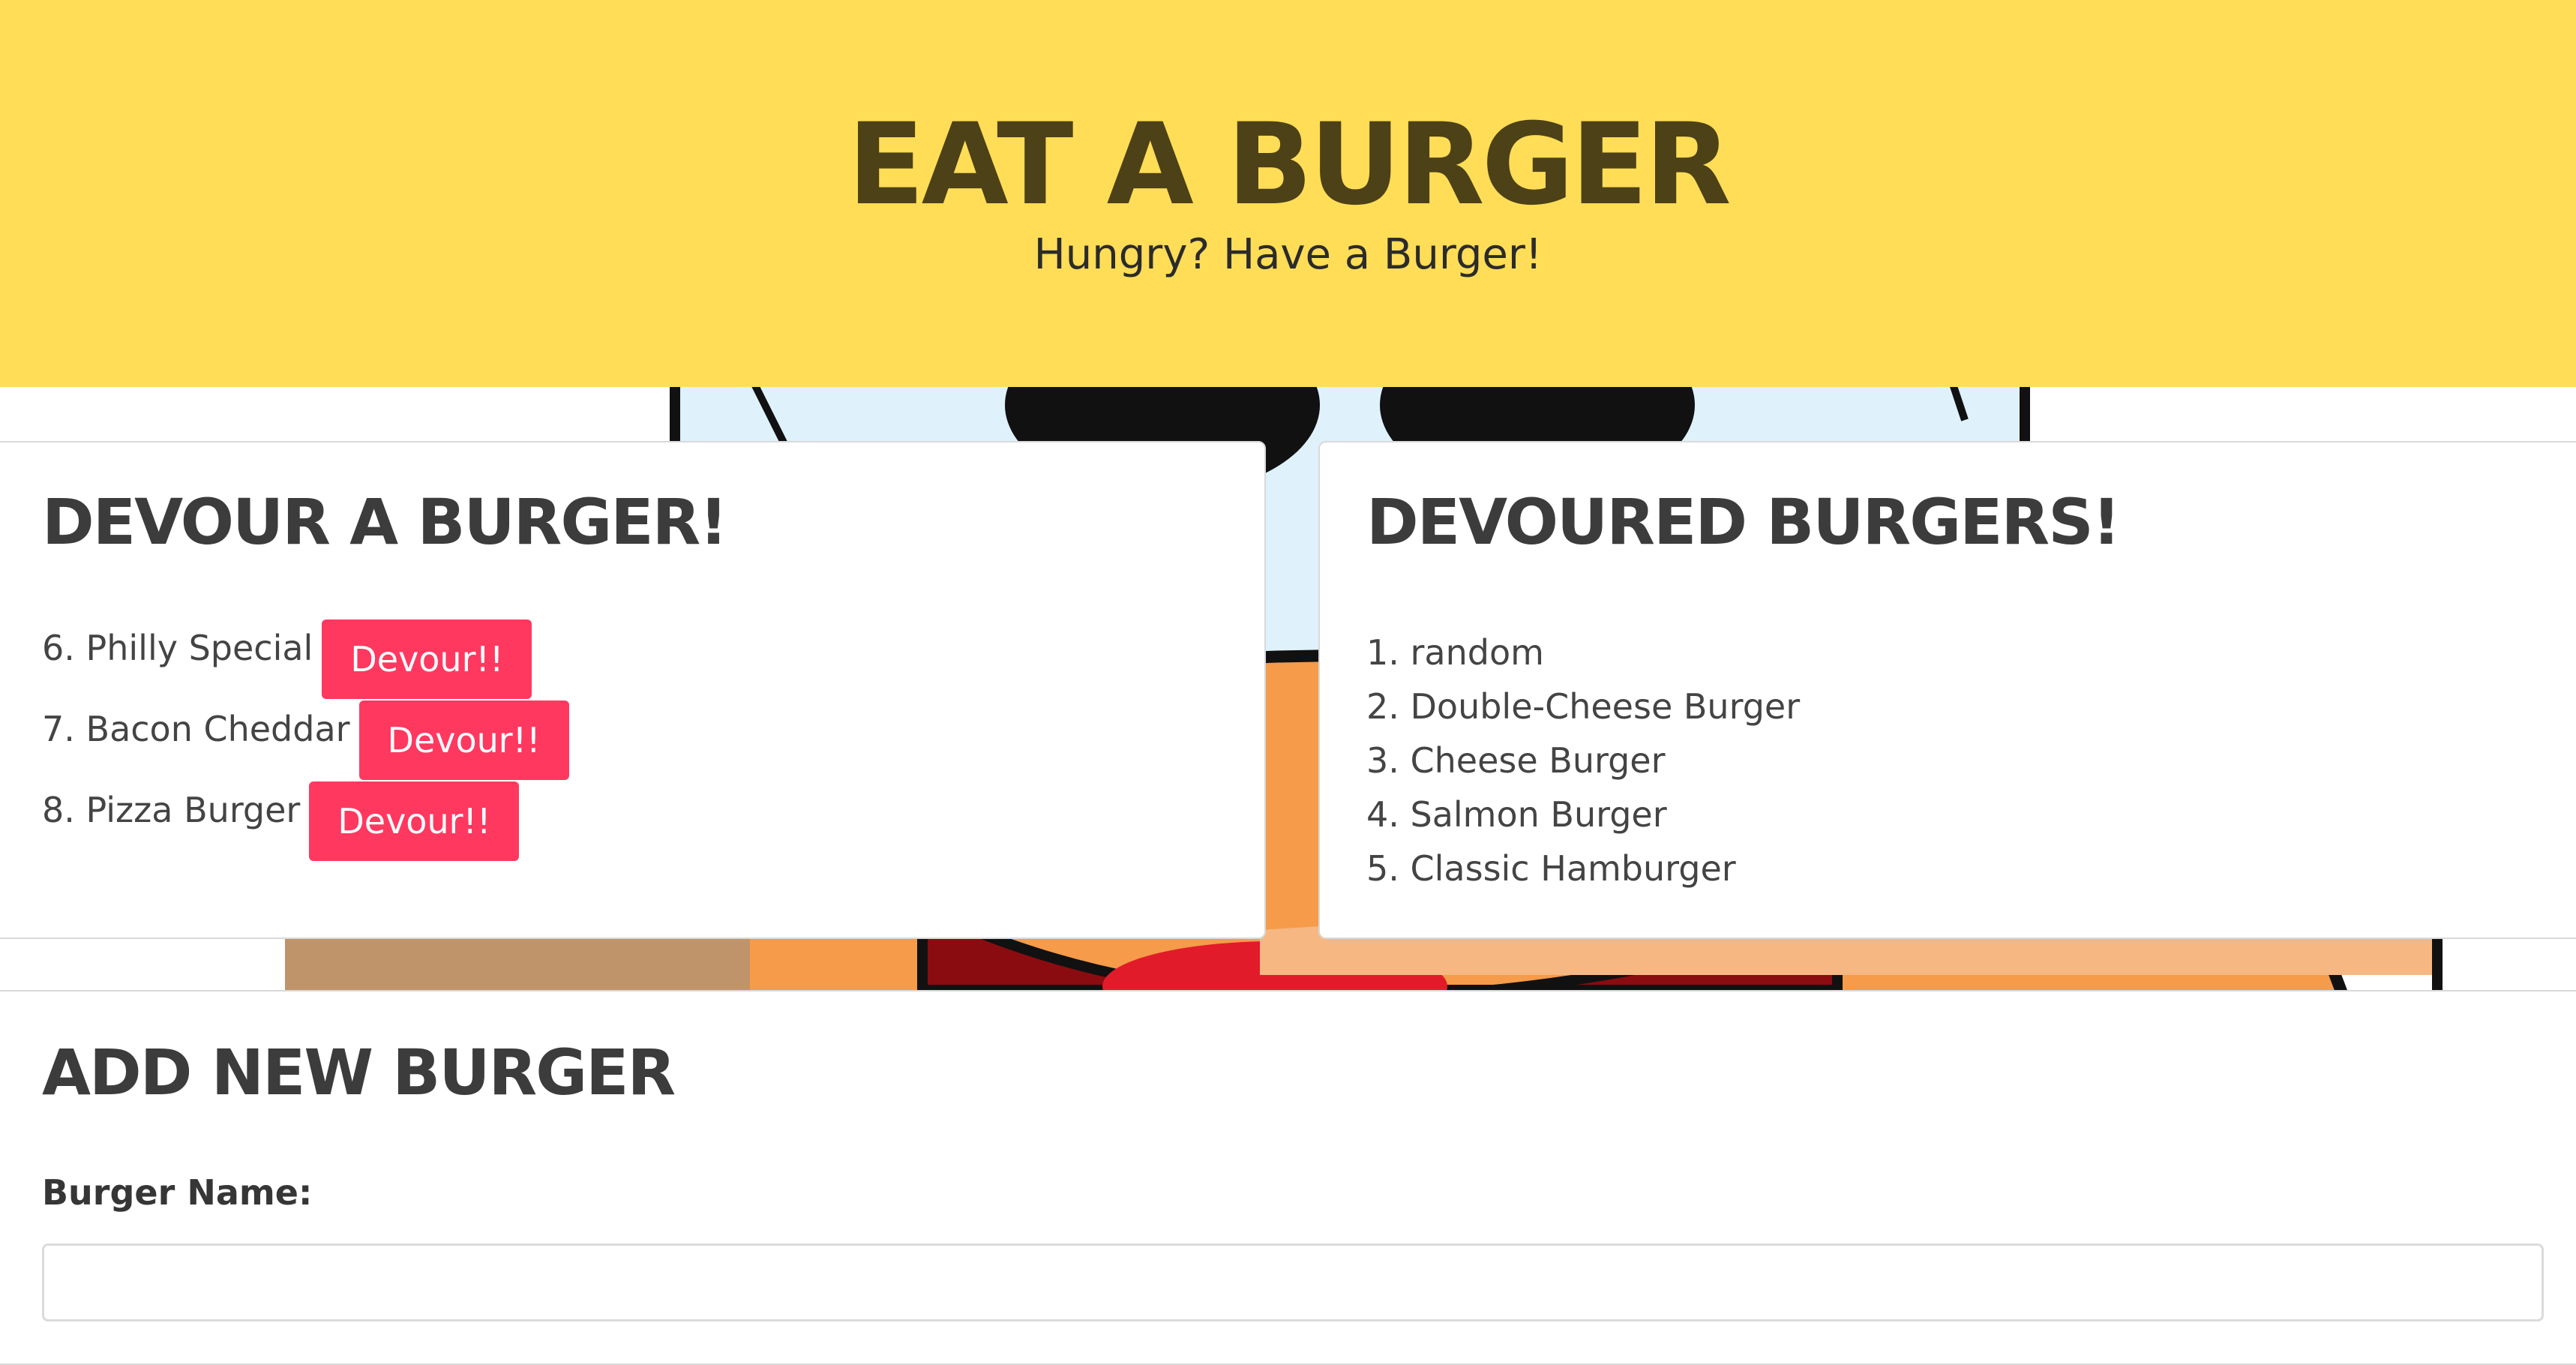 This screenshot has width=2576, height=1365. Describe the element at coordinates (1584, 706) in the screenshot. I see `devoured-list-item: 2. Double-Cheese Burger` at that location.